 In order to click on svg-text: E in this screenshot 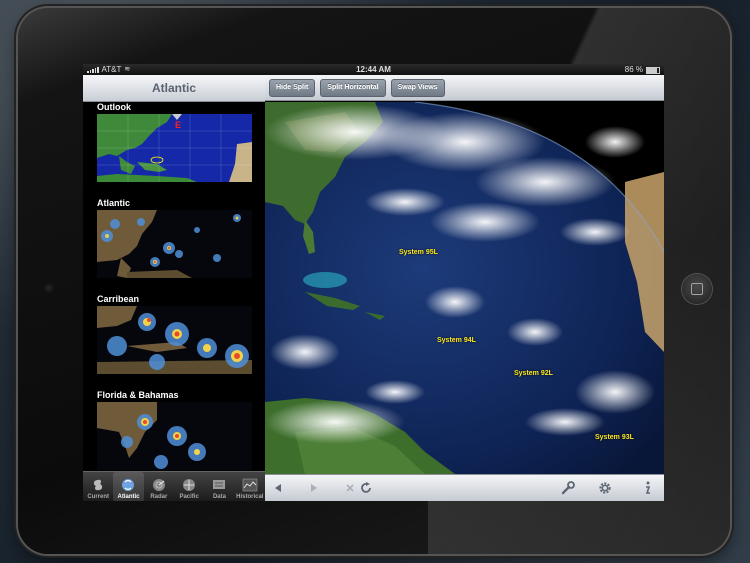, I will do `click(178, 125)`.